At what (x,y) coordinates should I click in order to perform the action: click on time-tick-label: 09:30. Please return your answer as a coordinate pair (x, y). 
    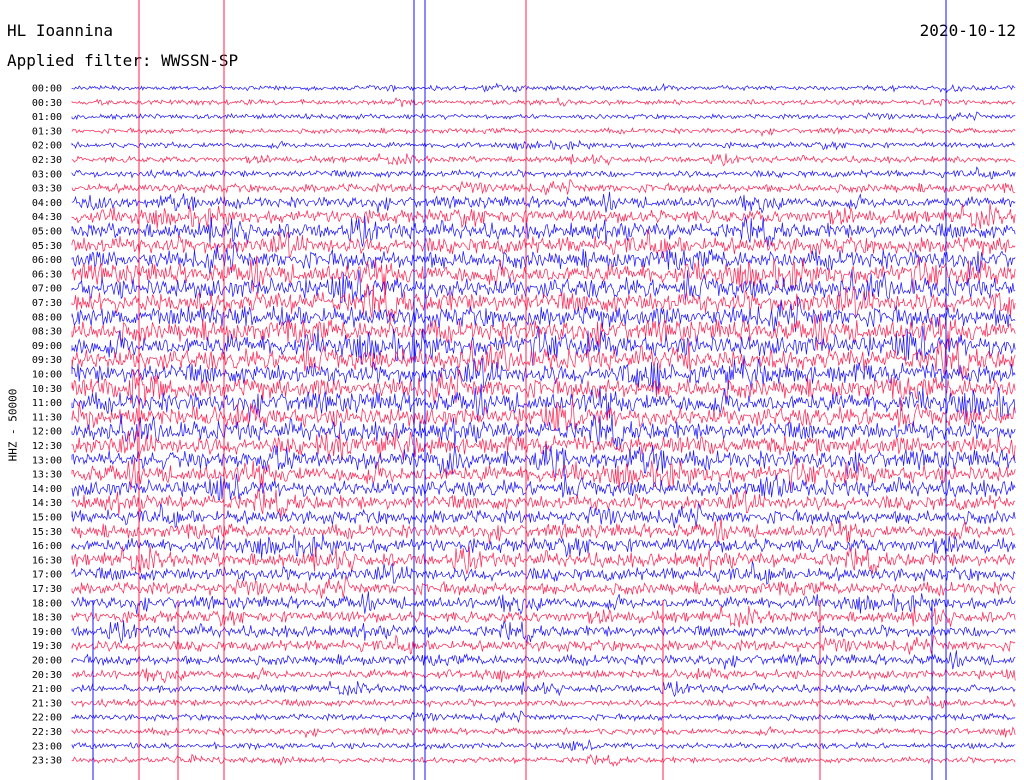
    Looking at the image, I should click on (47, 360).